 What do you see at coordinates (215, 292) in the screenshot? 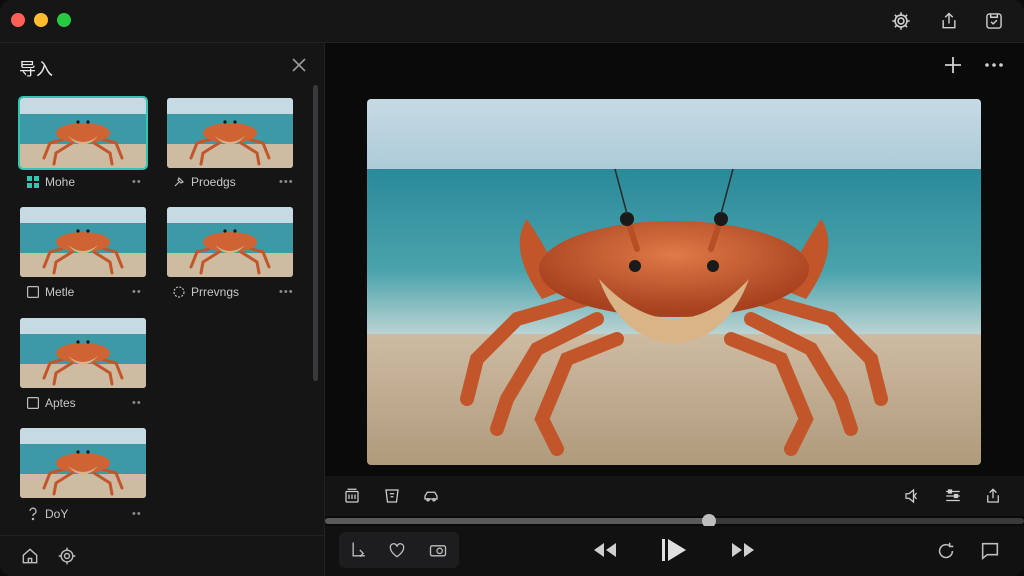
I see `thumbnail-label: Prrevngs` at bounding box center [215, 292].